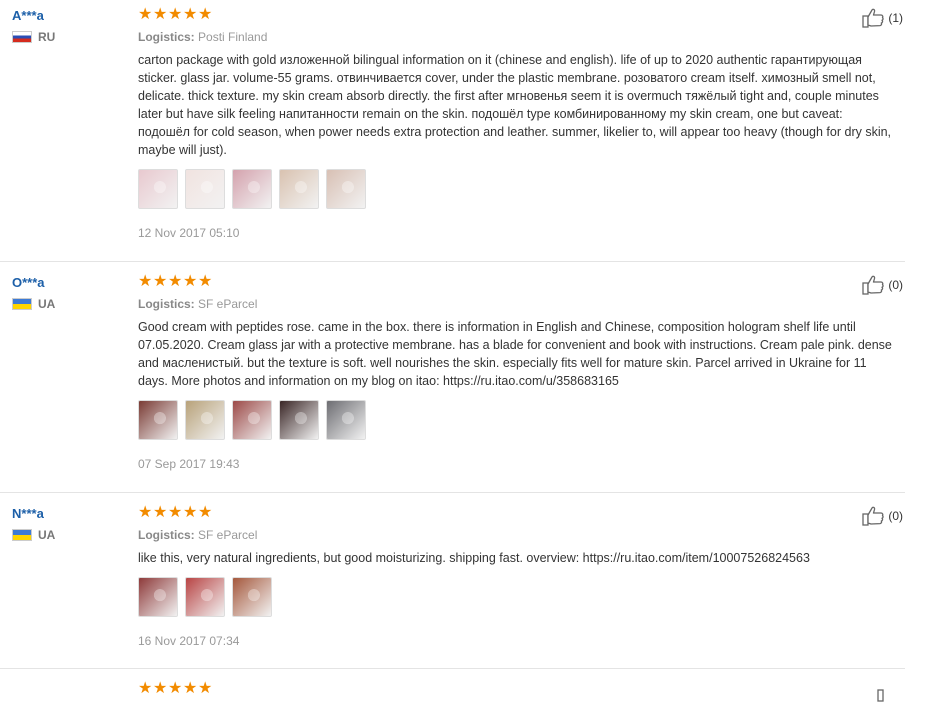 This screenshot has width=931, height=702. Describe the element at coordinates (72, 524) in the screenshot. I see `reviewer-info: N***a UA` at that location.